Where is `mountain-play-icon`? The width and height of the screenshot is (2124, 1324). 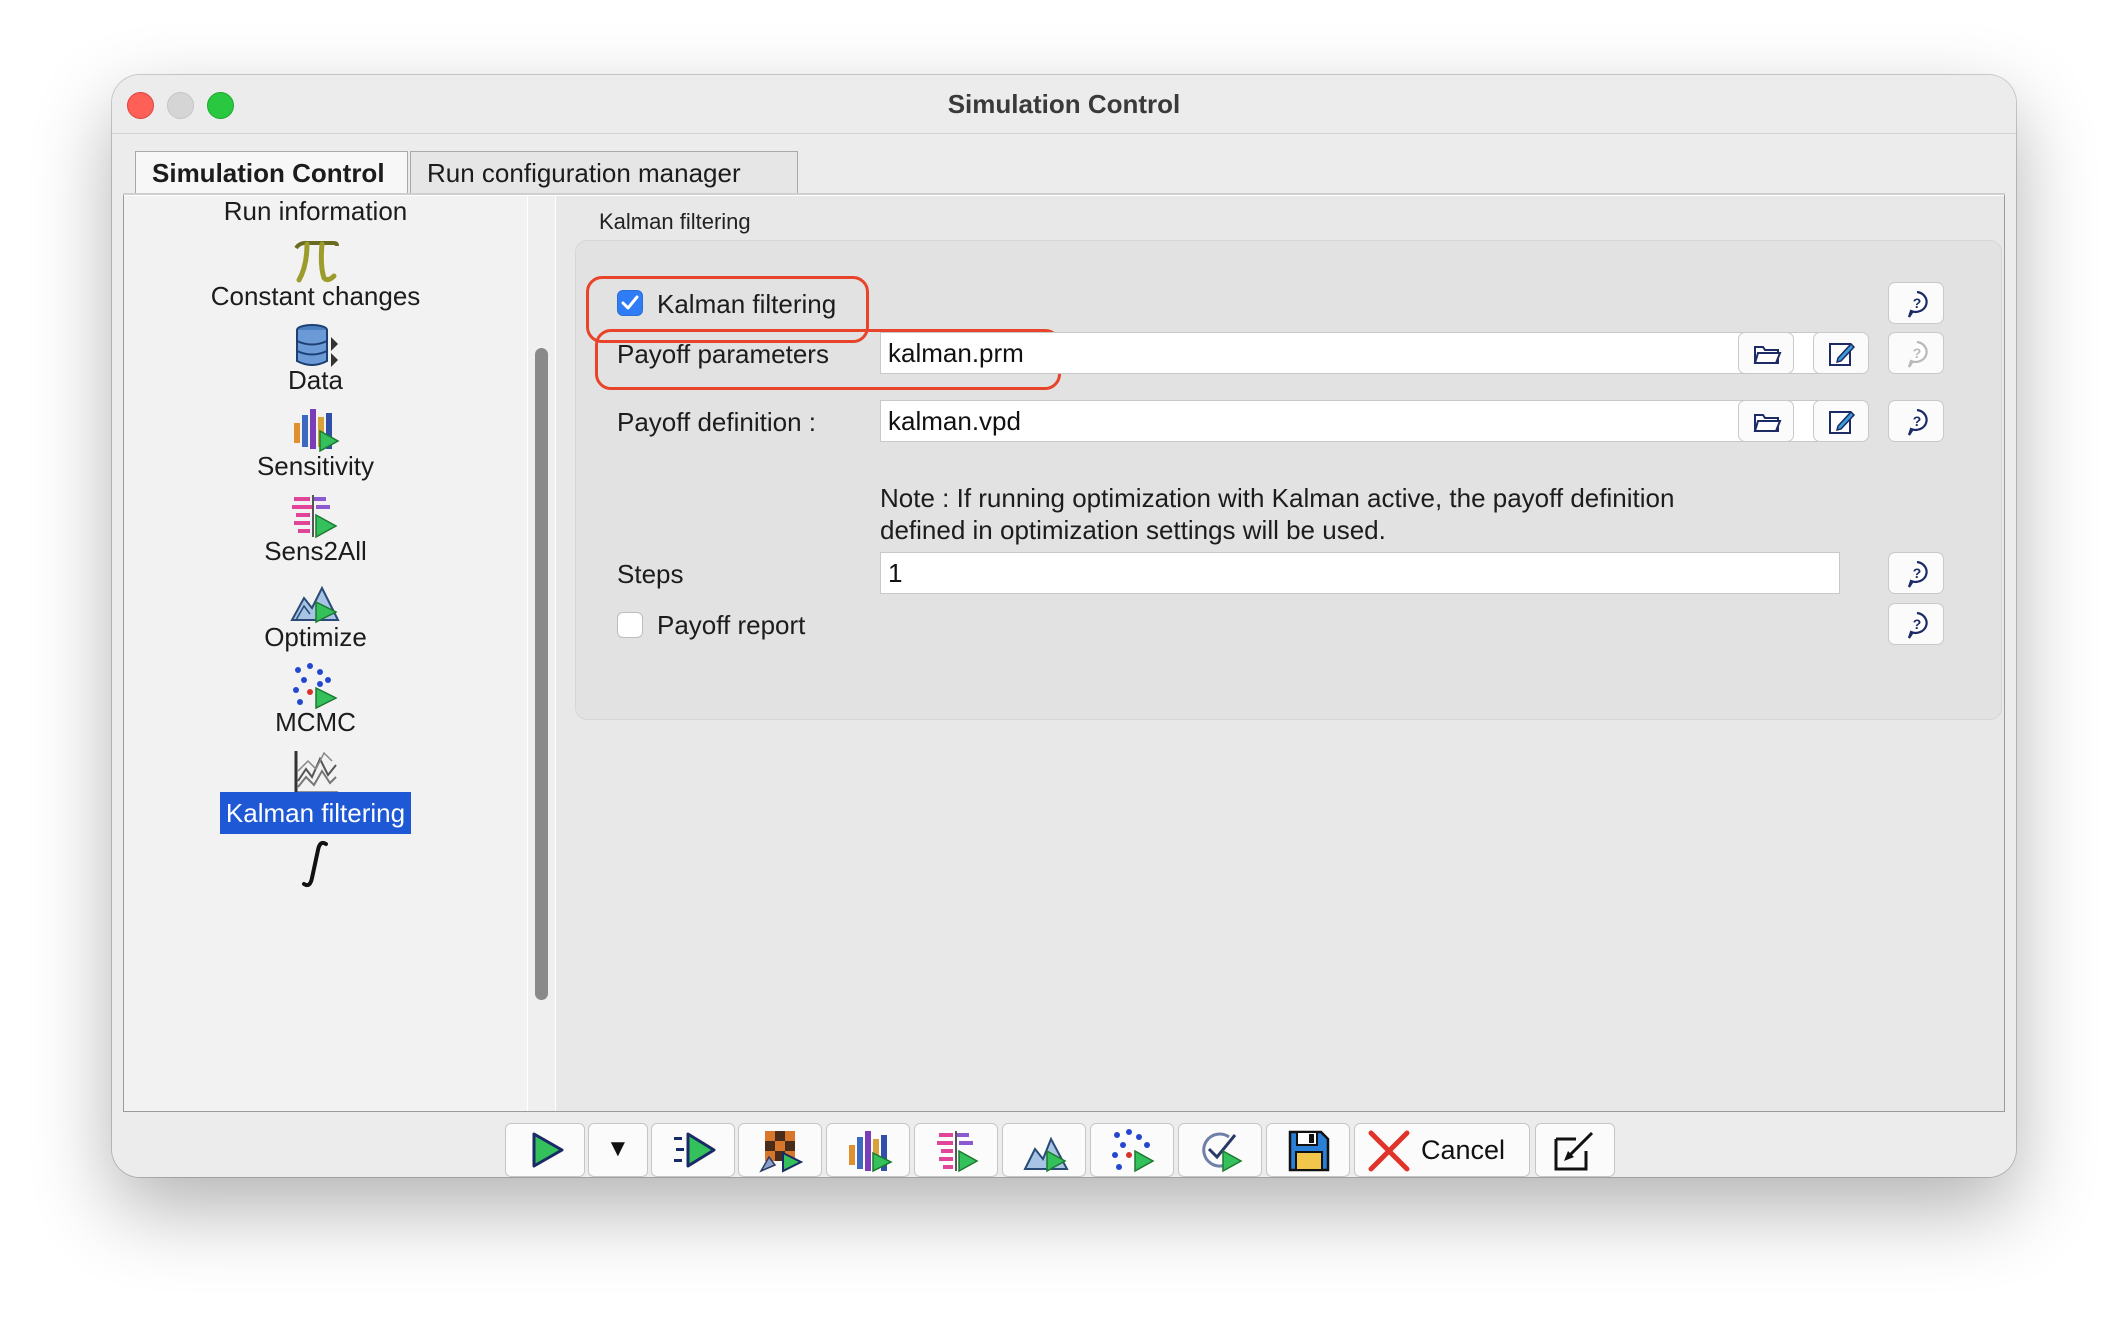
mountain-play-icon is located at coordinates (1046, 1154).